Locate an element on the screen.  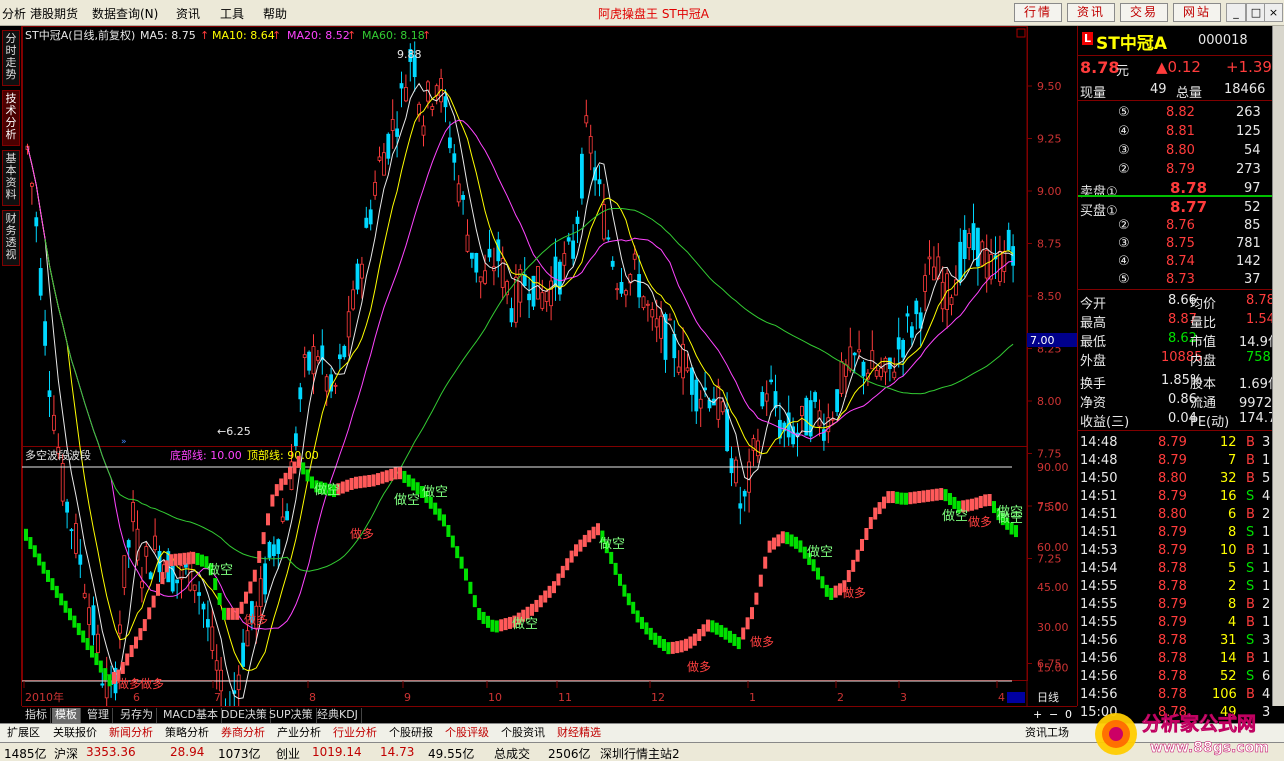
tick-volume: 4 is located at coordinates (1232, 622).